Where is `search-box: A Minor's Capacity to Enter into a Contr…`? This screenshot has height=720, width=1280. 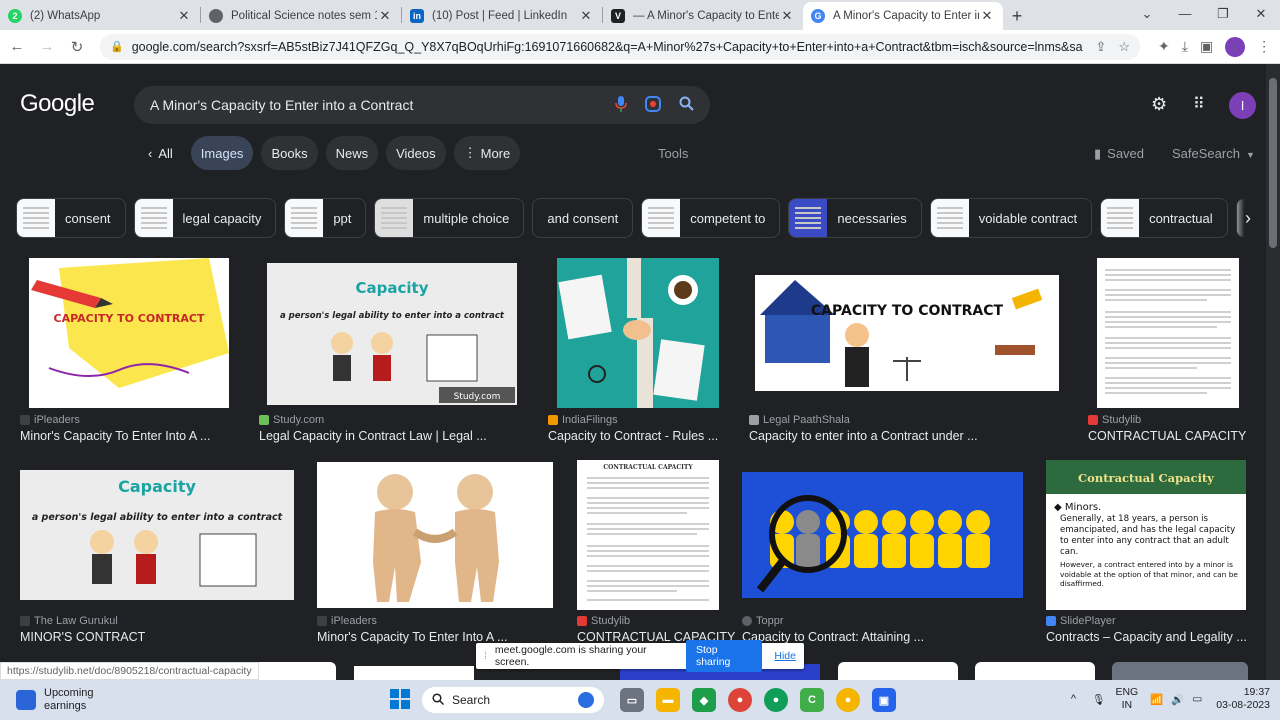 search-box: A Minor's Capacity to Enter into a Contr… is located at coordinates (422, 105).